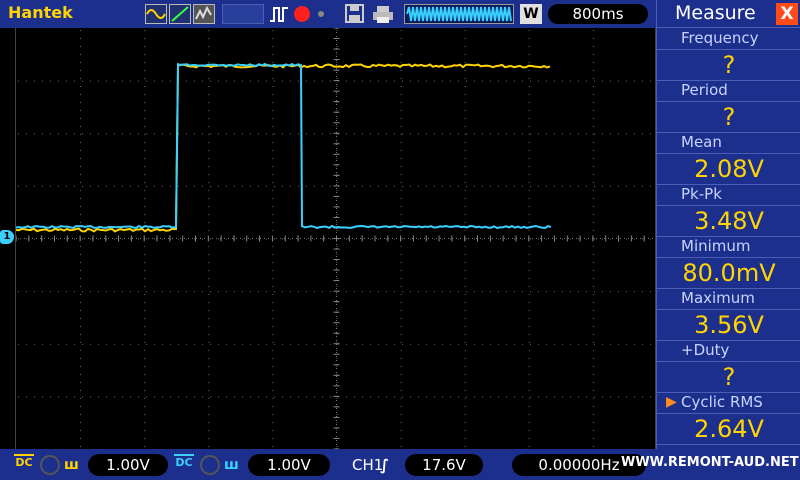 The image size is (800, 480). Describe the element at coordinates (71, 465) in the screenshot. I see `ch1-probe-icon: ꟺ` at that location.